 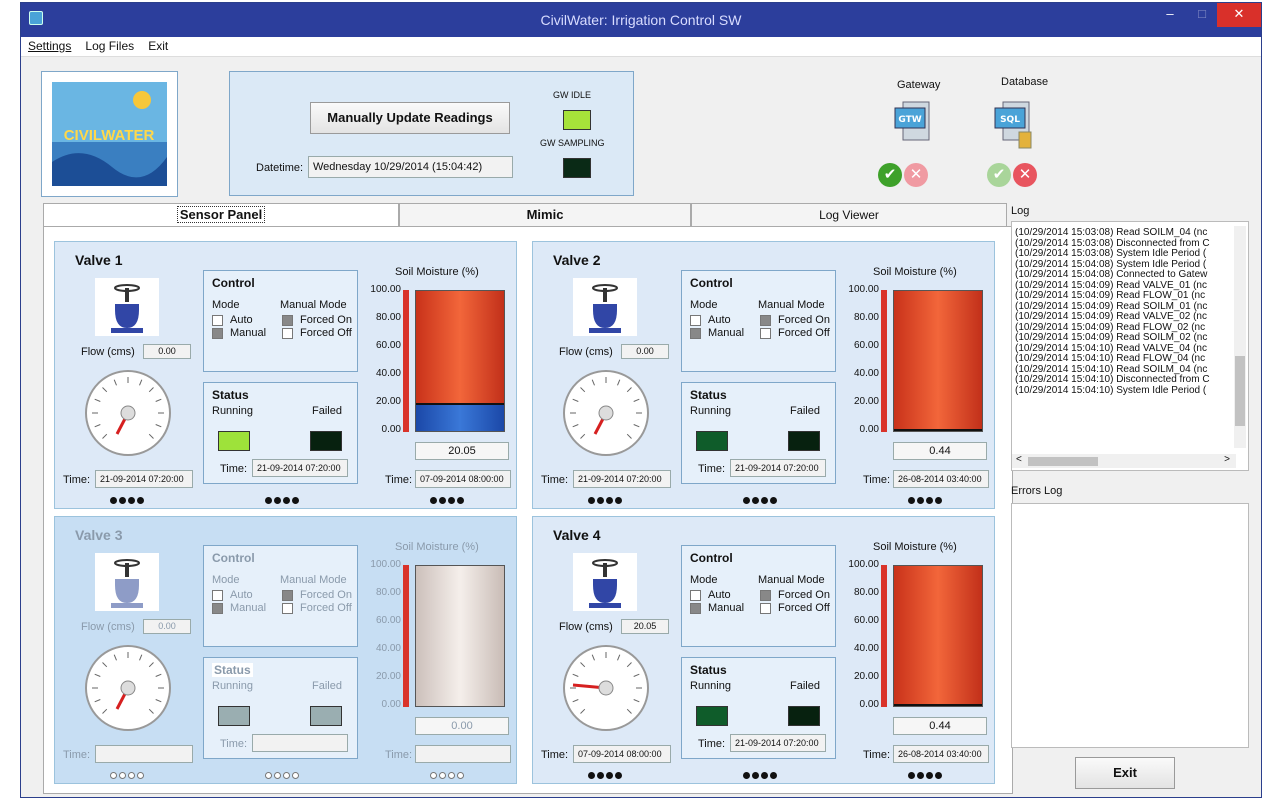 I want to click on database-connected-check-icon: ✔, so click(x=999, y=175).